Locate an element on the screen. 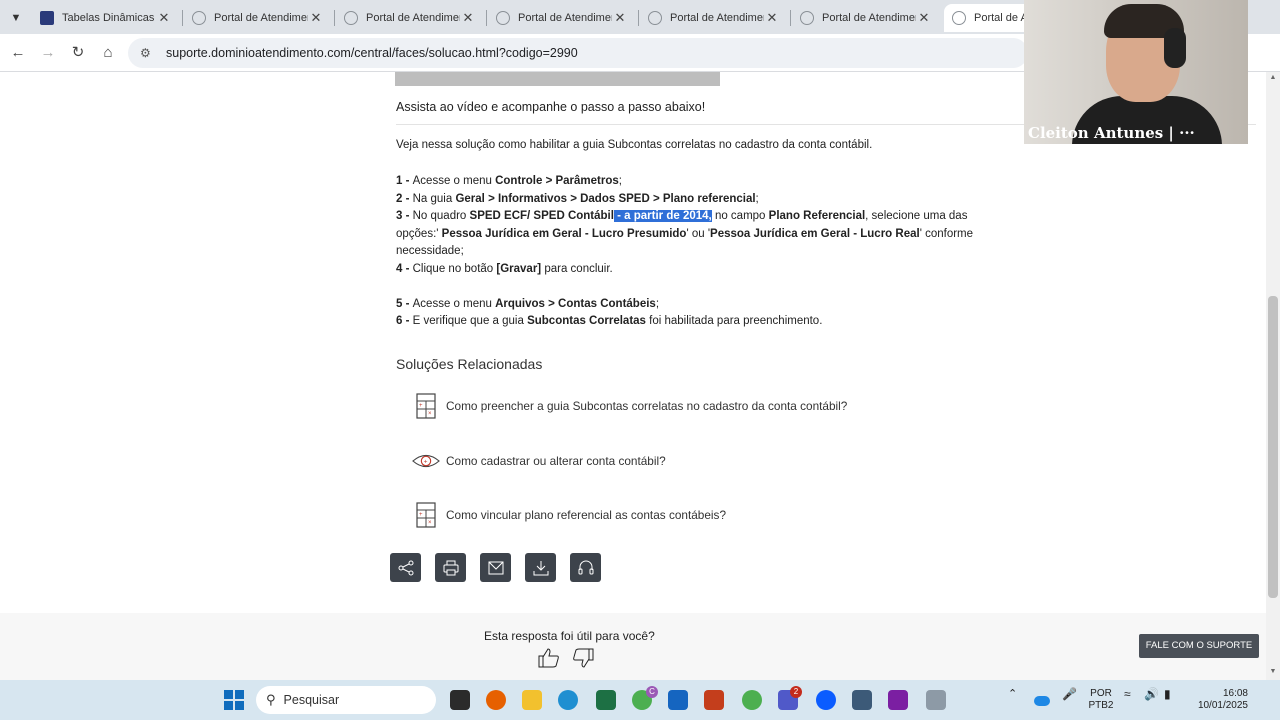 This screenshot has height=720, width=1280. tab-portal-4: Portal de Atendimen ✕ is located at coordinates (714, 18).